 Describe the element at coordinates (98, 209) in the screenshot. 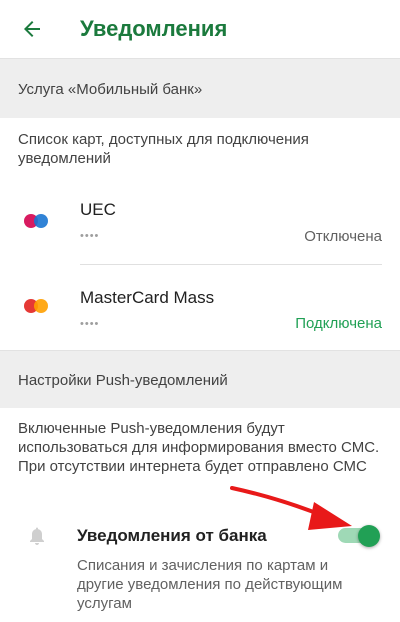

I see `card-name: UEC` at that location.